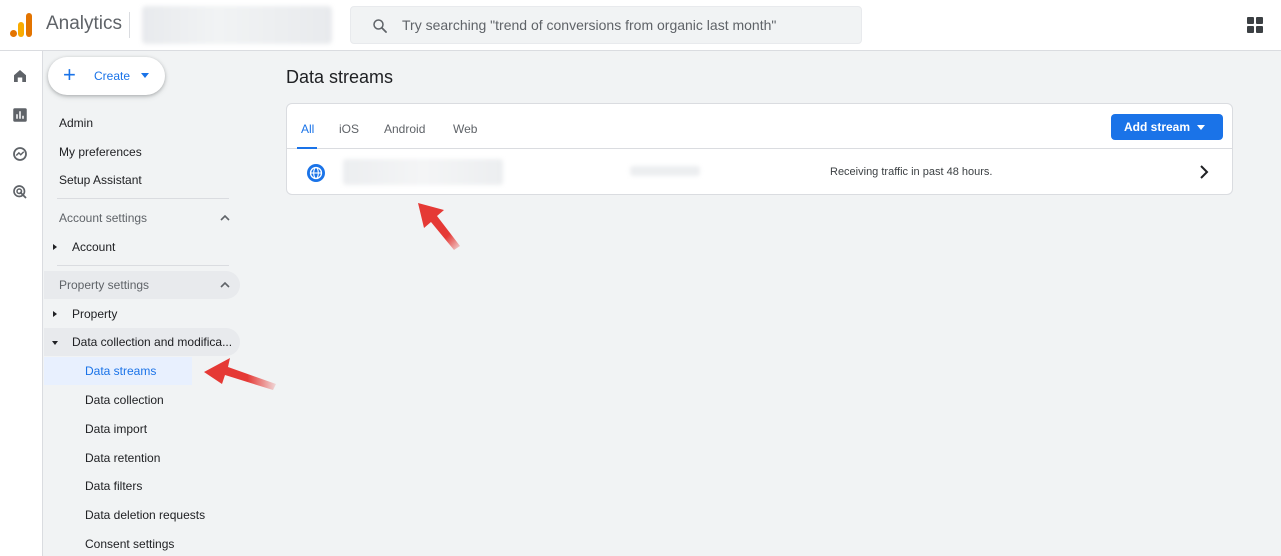 The height and width of the screenshot is (556, 1281). Describe the element at coordinates (759, 172) in the screenshot. I see `stream-row: Receiving traffic in past 48 hours.` at that location.